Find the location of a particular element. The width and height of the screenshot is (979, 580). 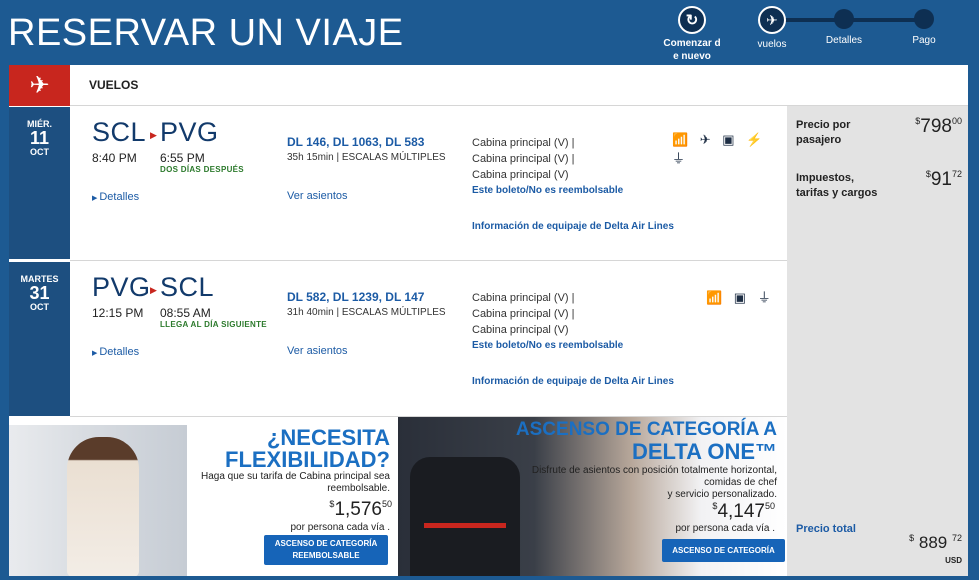

price-cents: 00 is located at coordinates (956, 121).